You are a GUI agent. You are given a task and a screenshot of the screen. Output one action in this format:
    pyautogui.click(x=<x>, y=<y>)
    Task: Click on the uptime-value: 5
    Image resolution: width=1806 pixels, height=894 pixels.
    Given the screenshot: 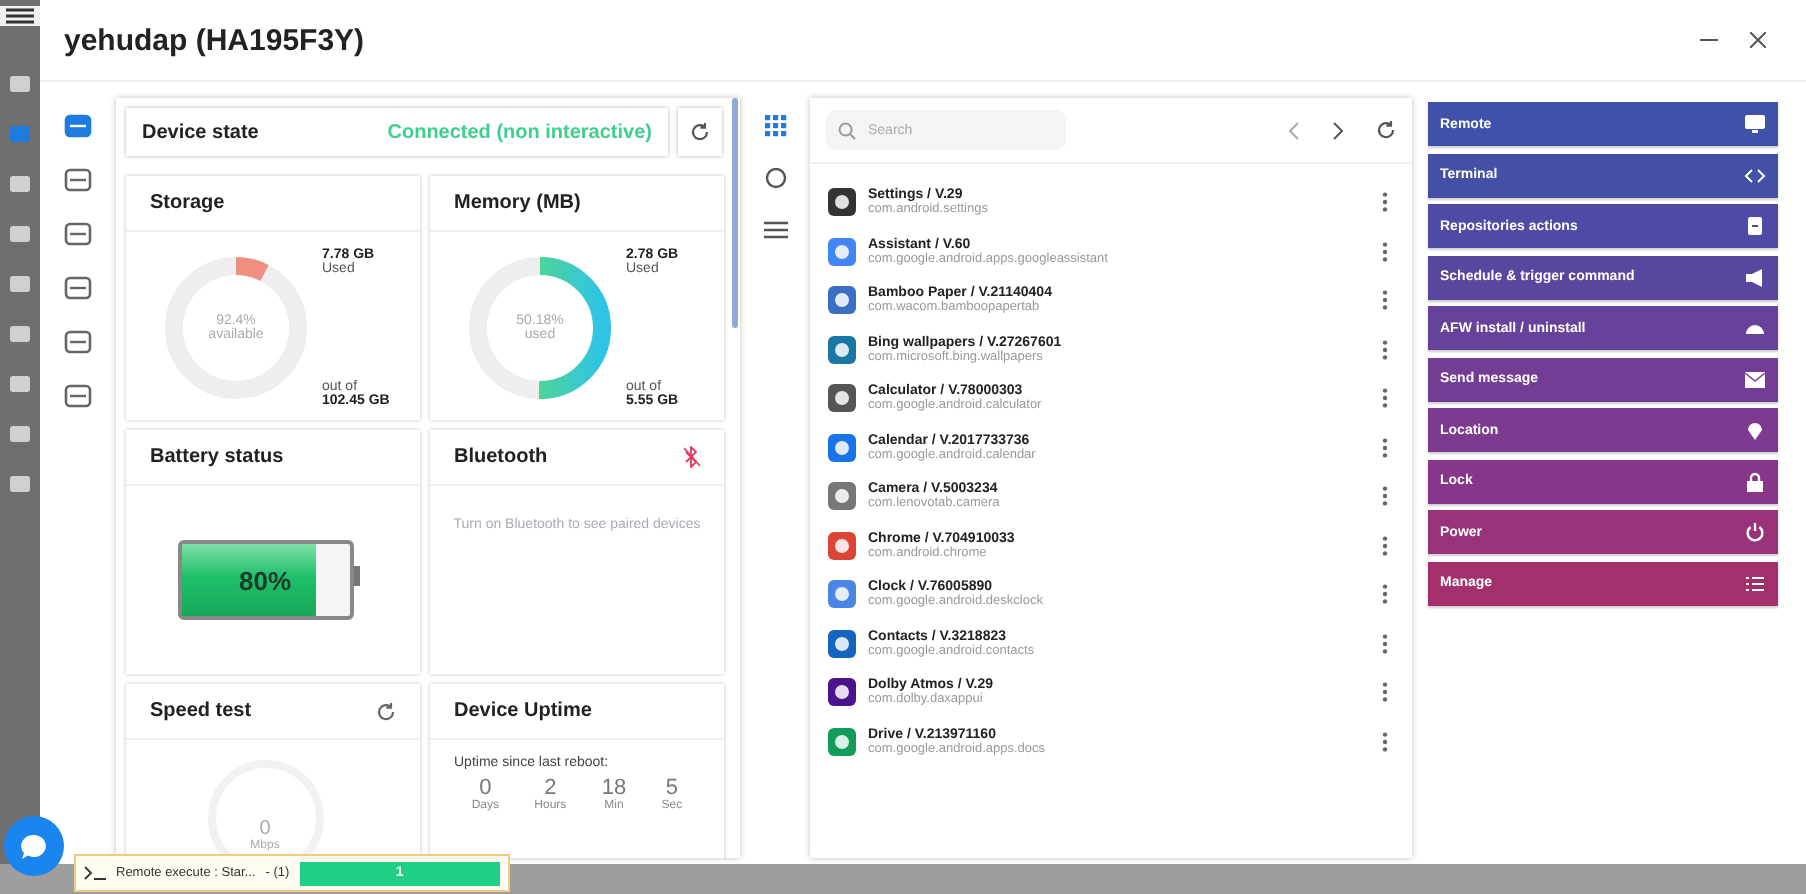 What is the action you would take?
    pyautogui.click(x=672, y=788)
    